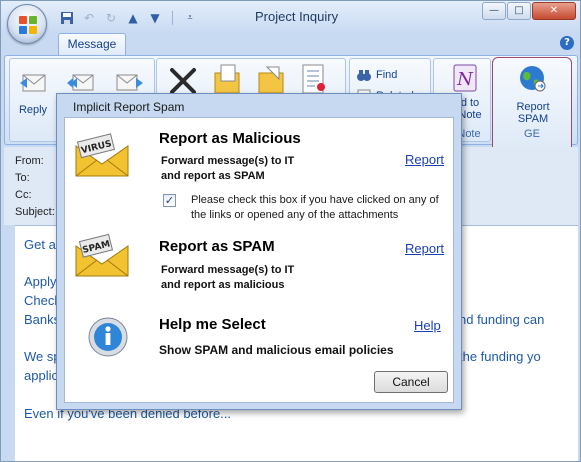 The height and width of the screenshot is (462, 581). What do you see at coordinates (364, 75) in the screenshot?
I see `binoculars-icon` at bounding box center [364, 75].